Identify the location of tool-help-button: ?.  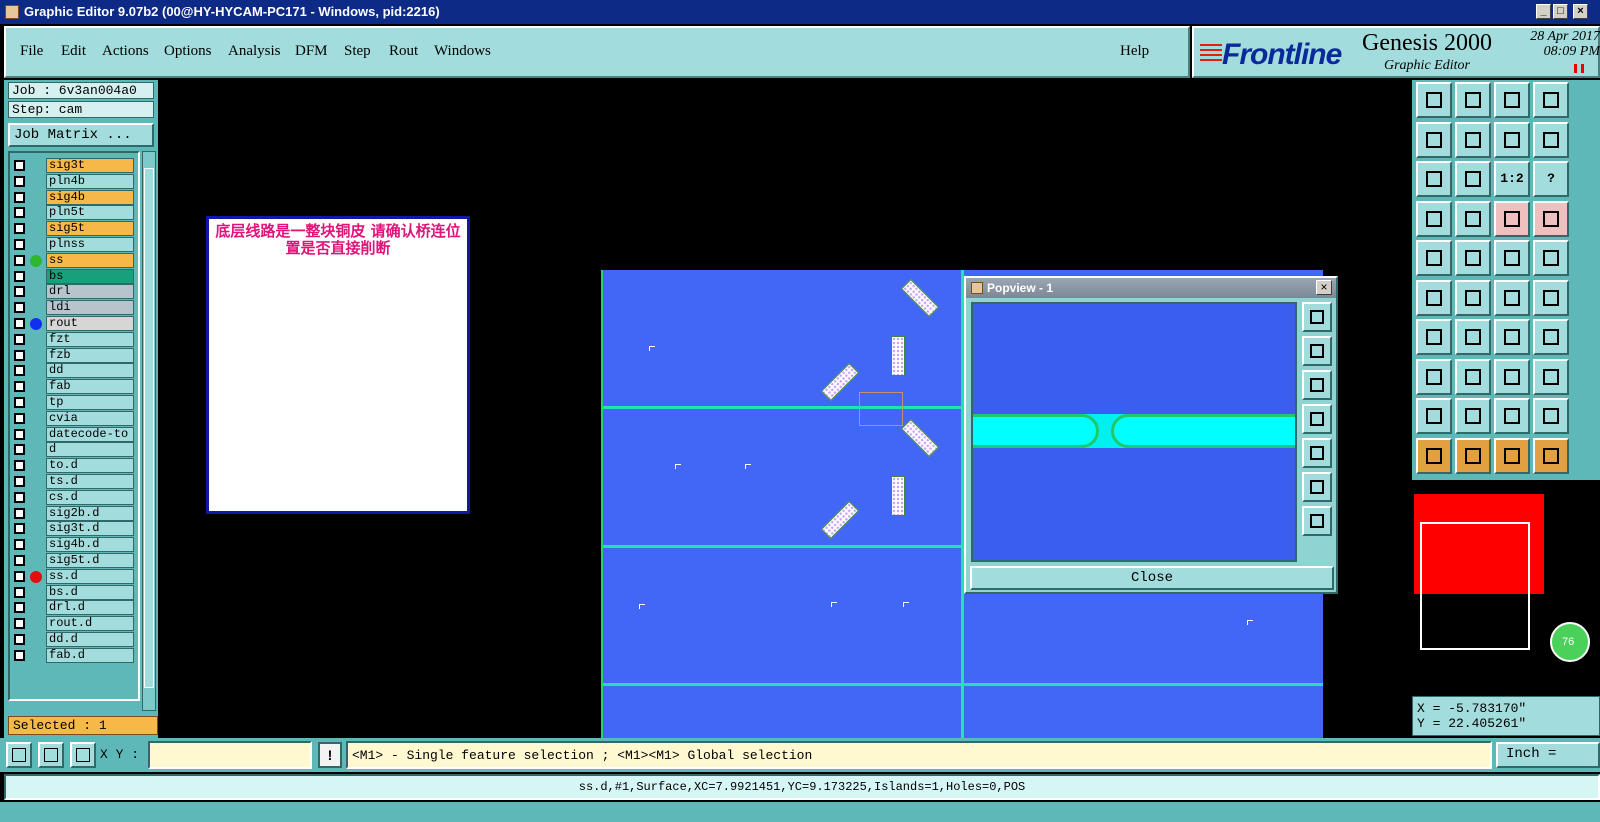
(1551, 179).